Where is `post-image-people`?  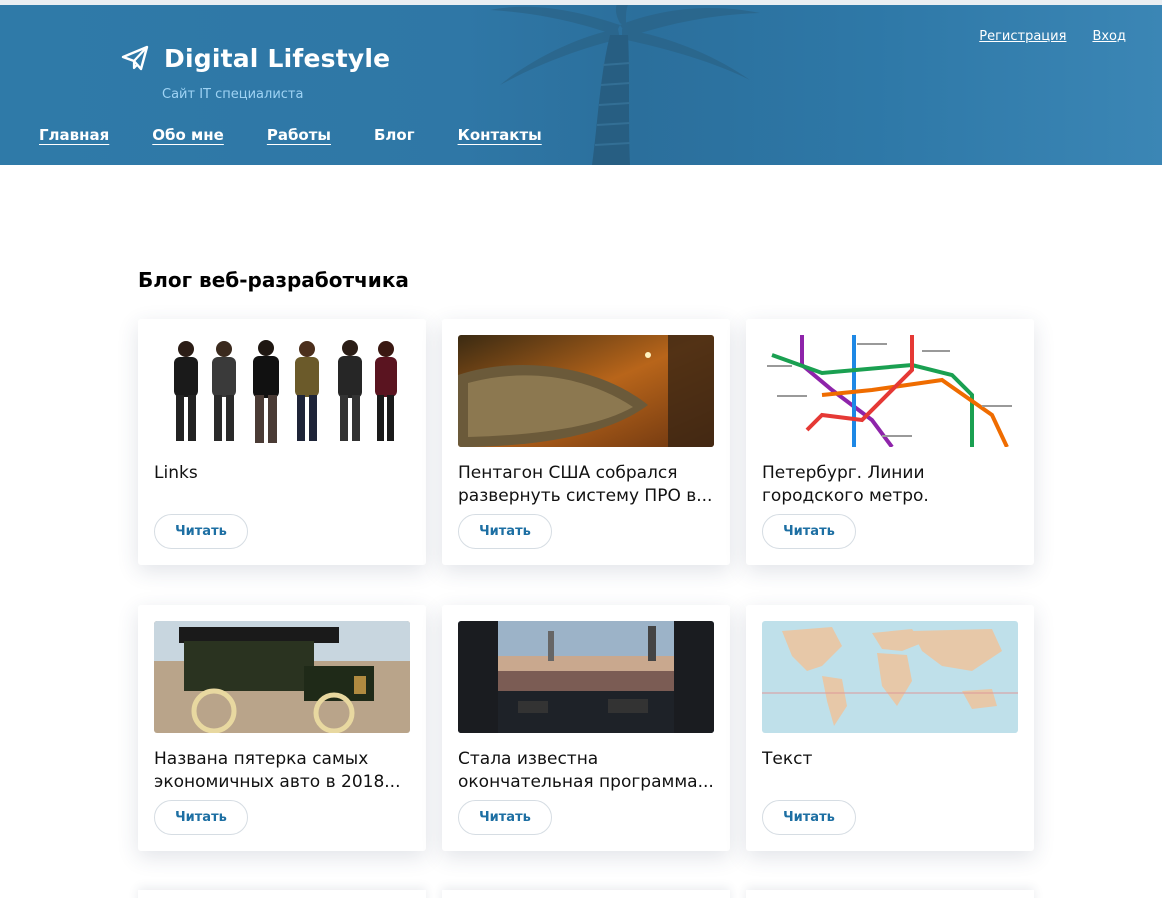
post-image-people is located at coordinates (282, 391).